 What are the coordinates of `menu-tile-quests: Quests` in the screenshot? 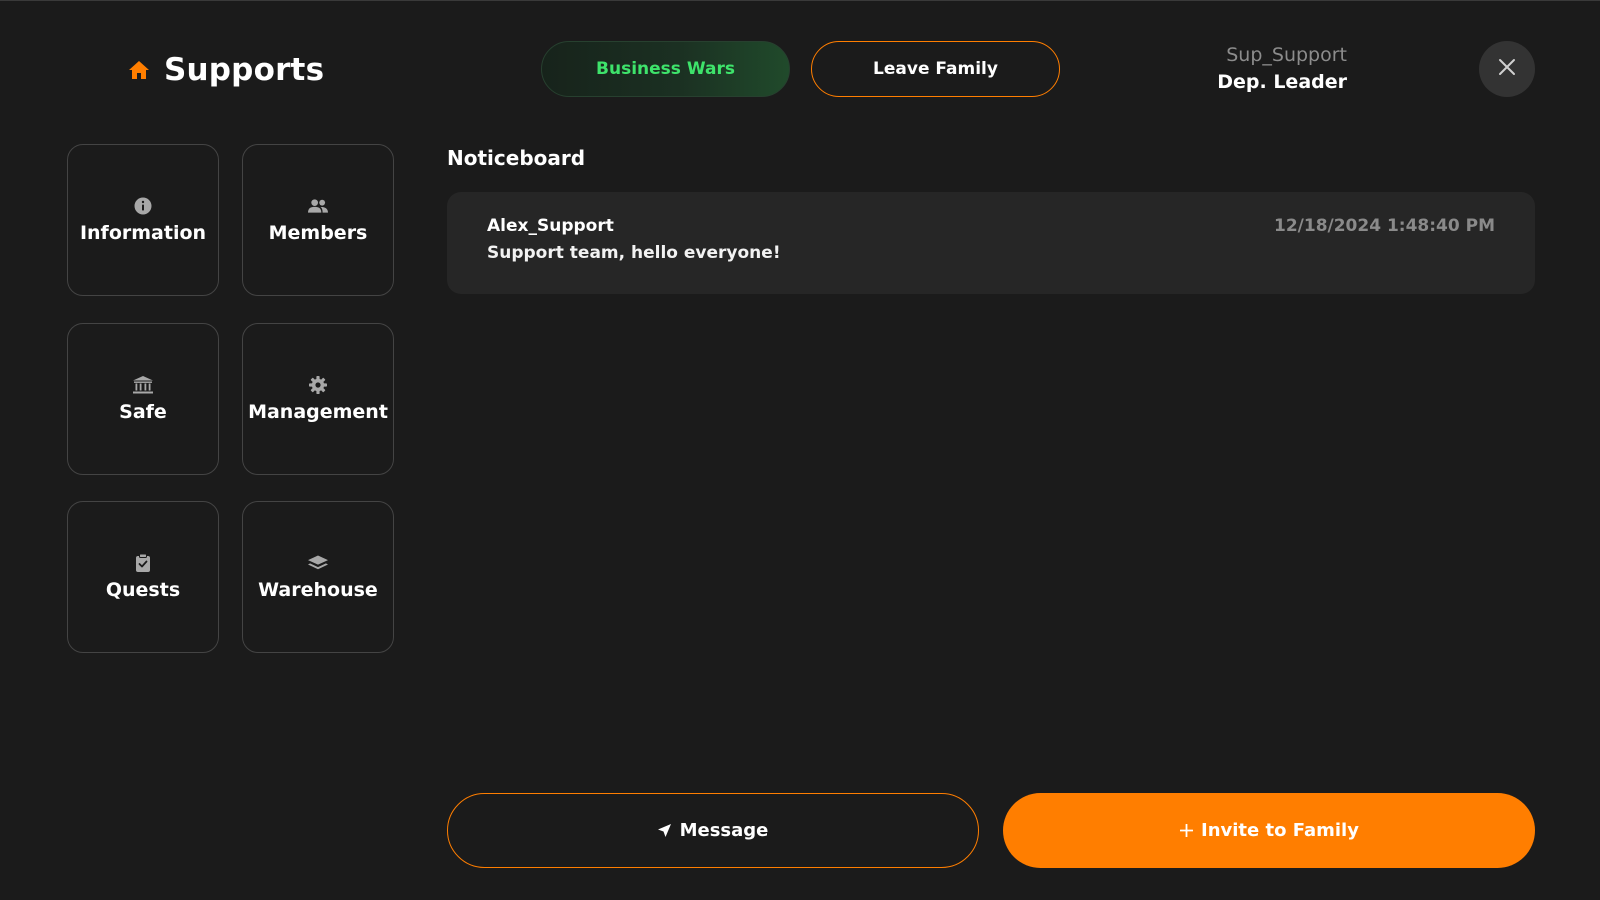 It's located at (143, 577).